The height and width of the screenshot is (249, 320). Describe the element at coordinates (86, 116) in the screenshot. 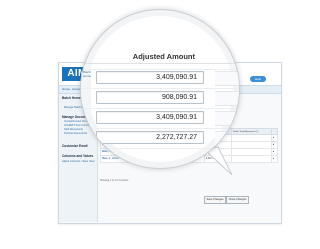

I see `lens-sidebar-fragment: Batch Home` at that location.